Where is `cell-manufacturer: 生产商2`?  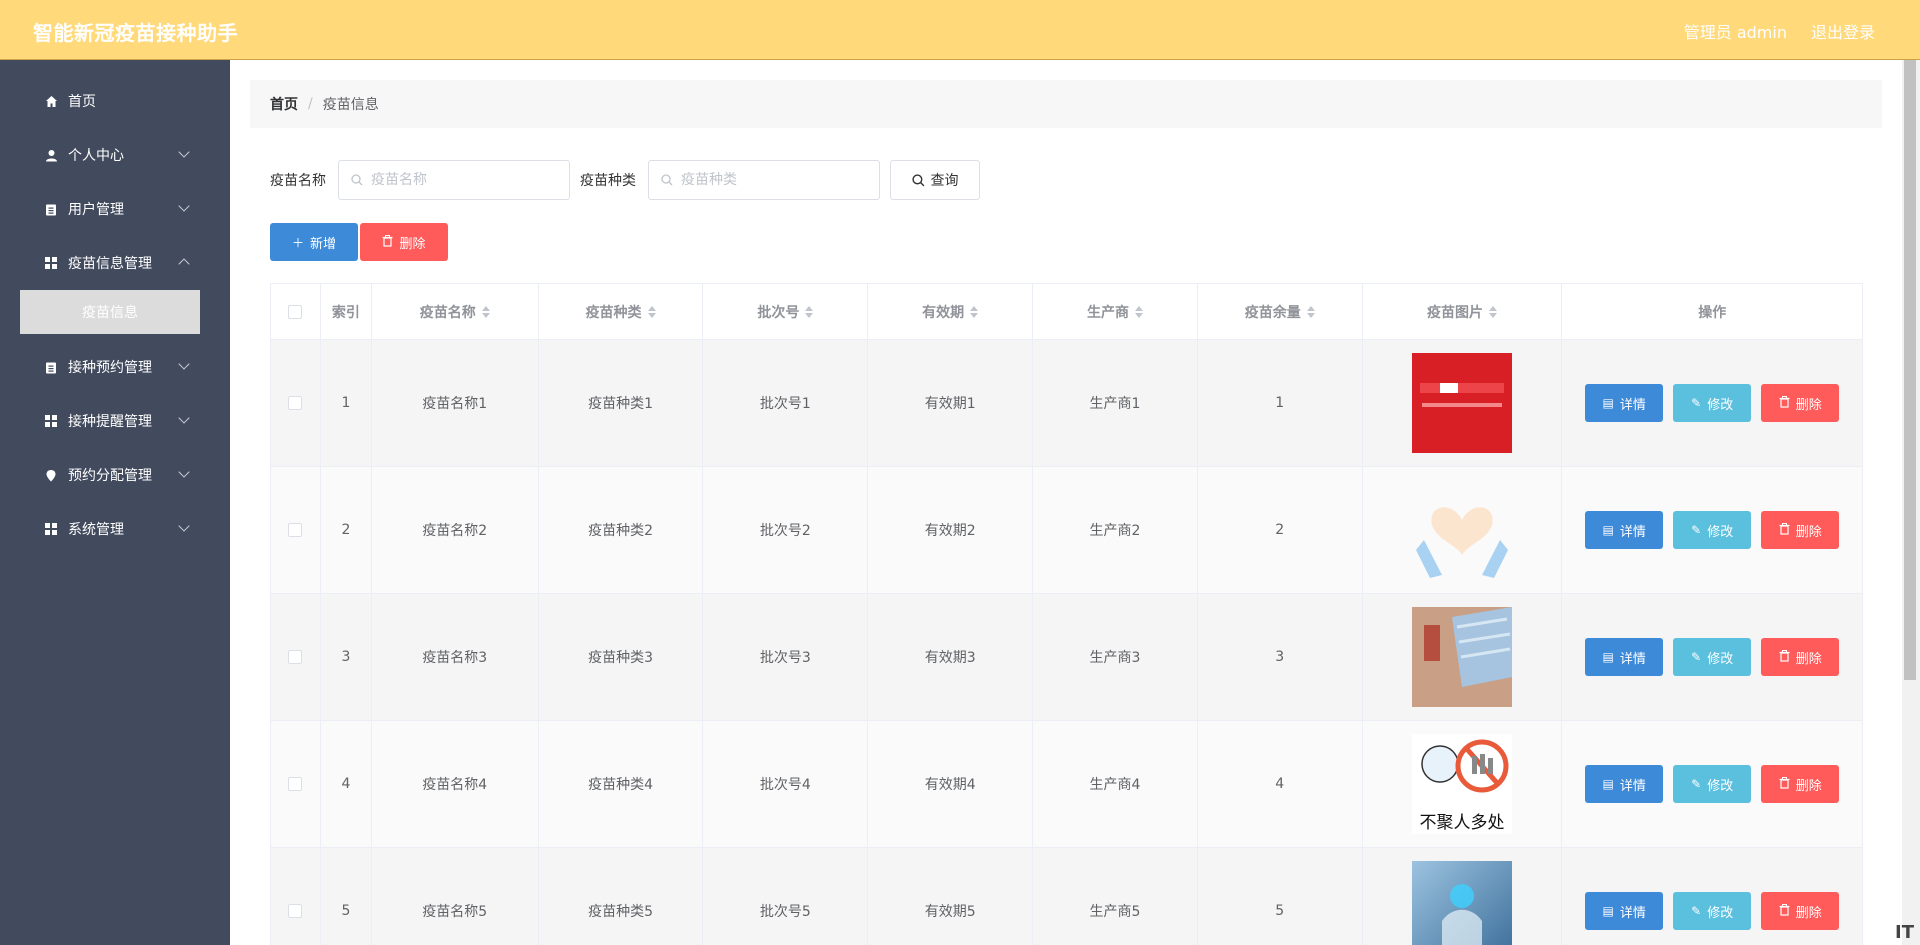
cell-manufacturer: 生产商2 is located at coordinates (1115, 530).